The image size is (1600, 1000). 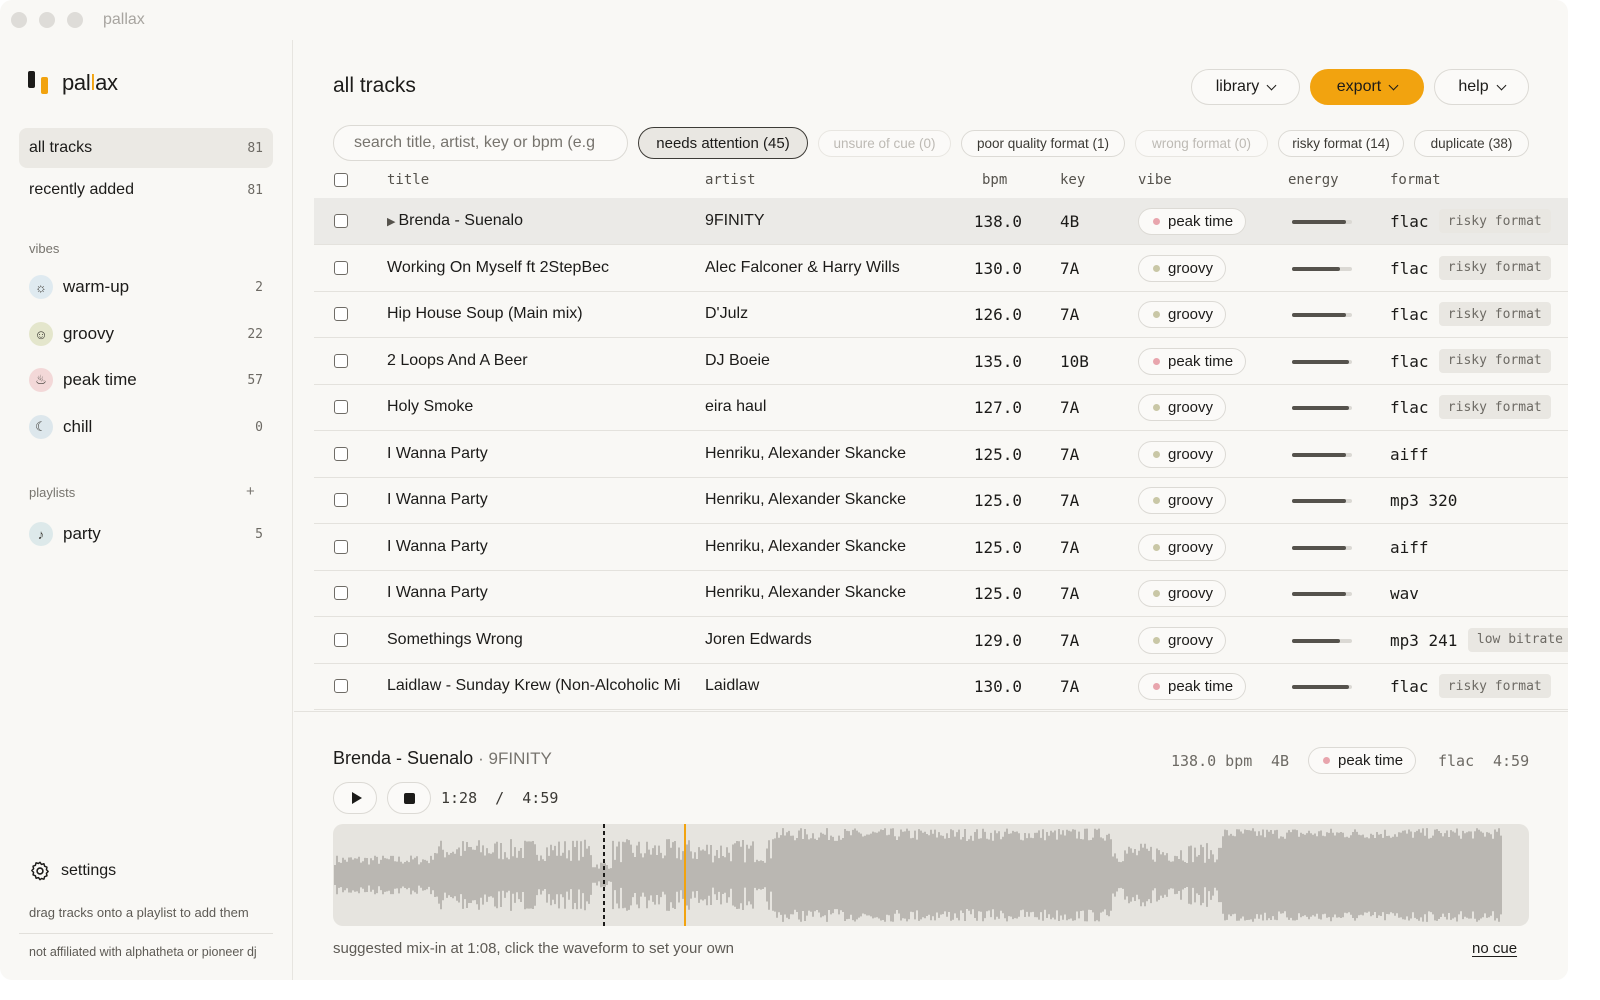 I want to click on filter-poor-quality-format: poor quality format (1), so click(x=1043, y=143).